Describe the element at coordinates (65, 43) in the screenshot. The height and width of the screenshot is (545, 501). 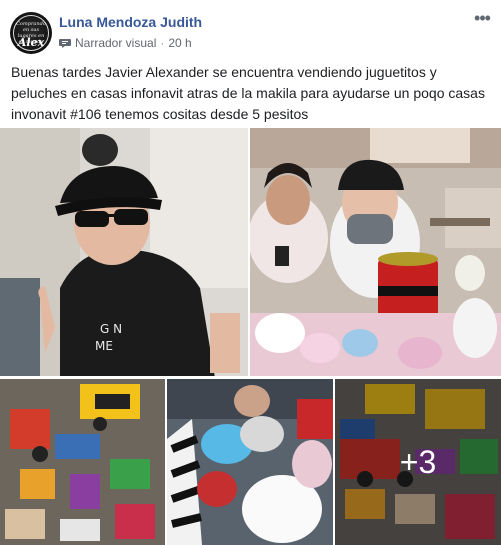
I see `narrator-icon` at that location.